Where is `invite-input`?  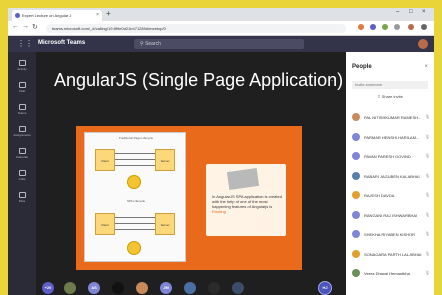 invite-input is located at coordinates (390, 85).